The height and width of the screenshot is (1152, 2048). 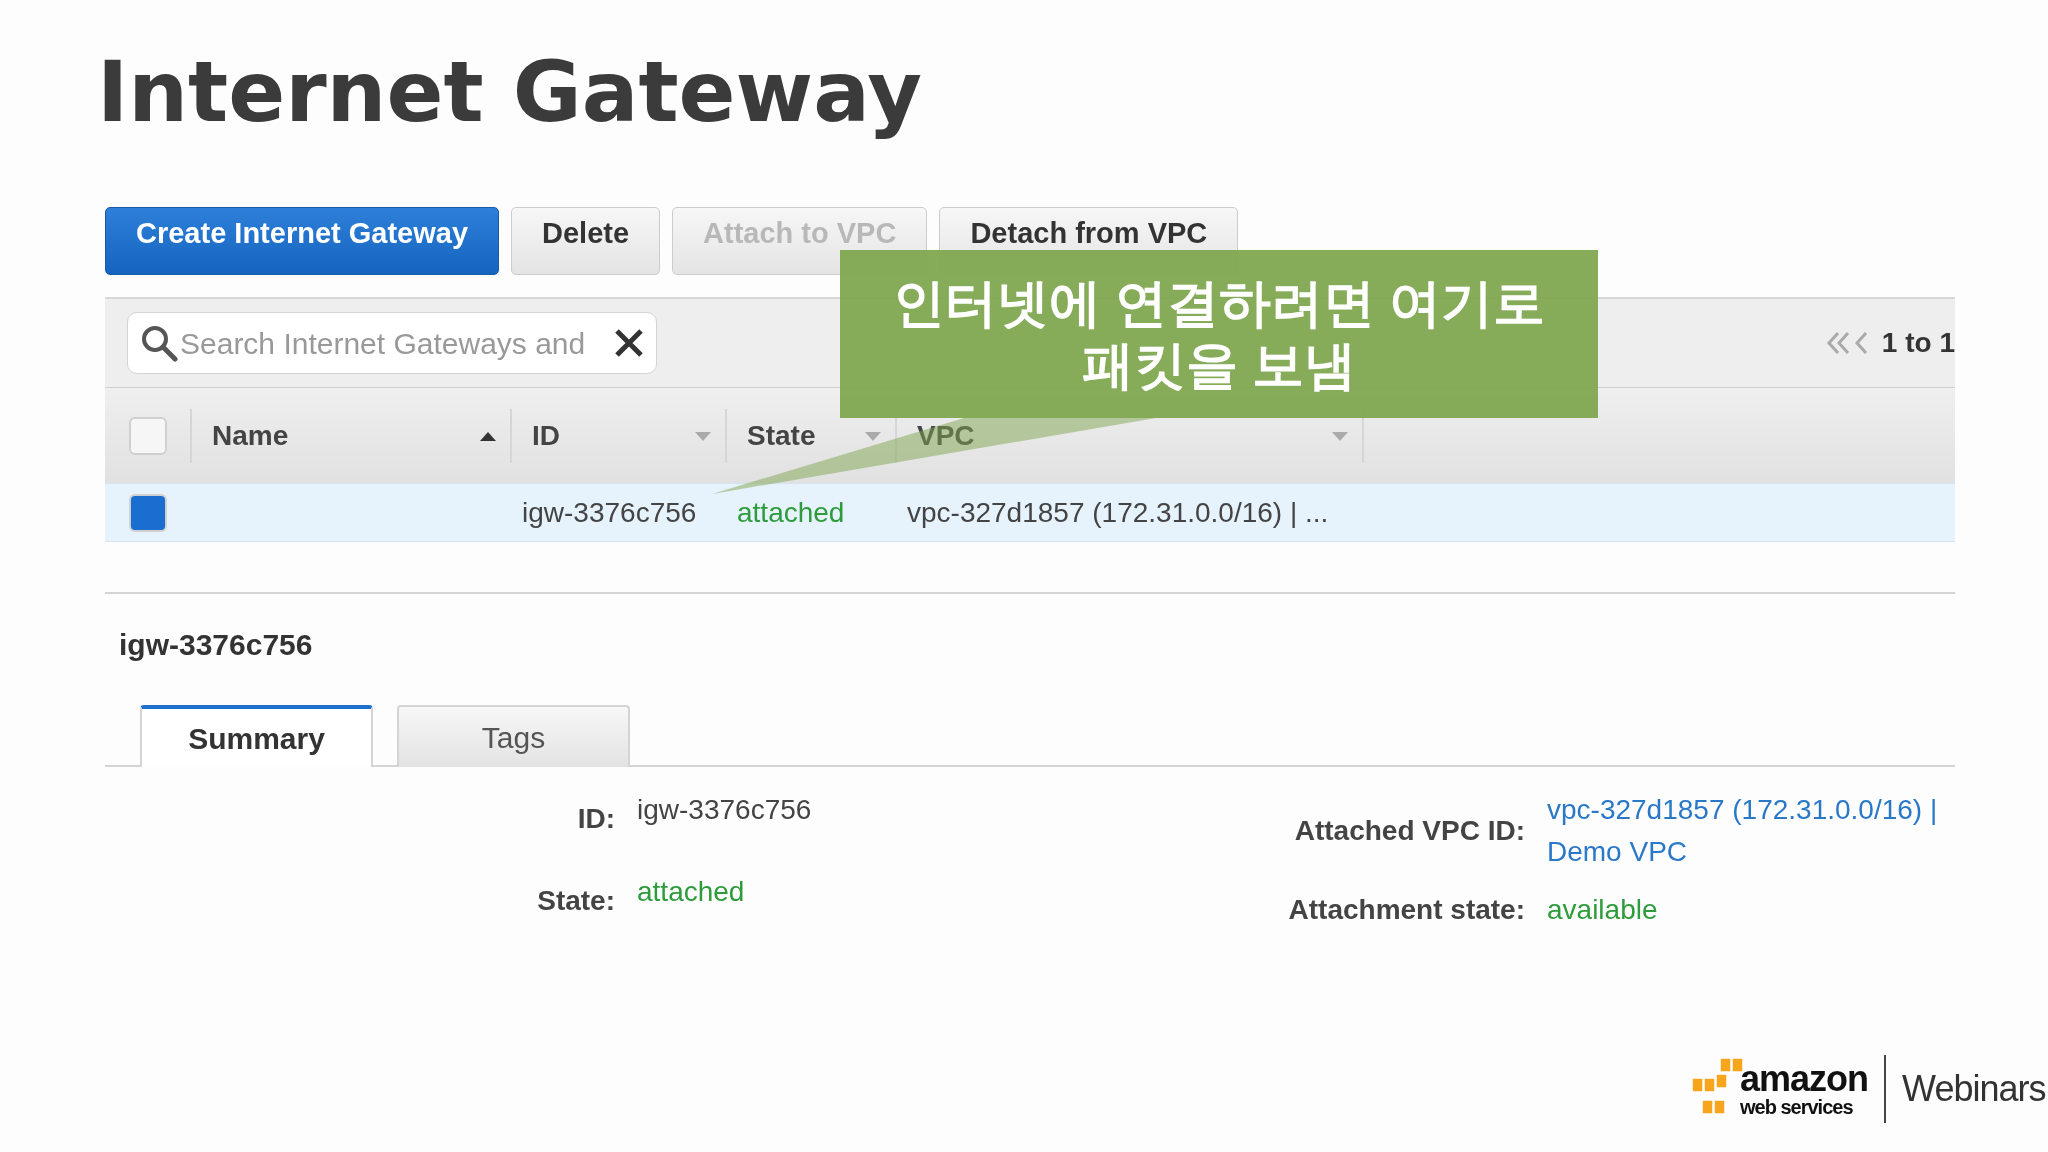 I want to click on search-field: Search Internet Gateways and, so click(x=392, y=343).